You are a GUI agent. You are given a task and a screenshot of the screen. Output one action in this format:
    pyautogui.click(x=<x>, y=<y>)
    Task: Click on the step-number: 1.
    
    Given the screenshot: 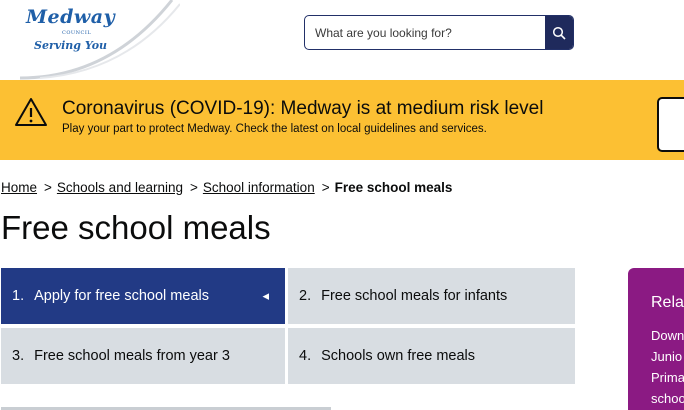 What is the action you would take?
    pyautogui.click(x=18, y=296)
    